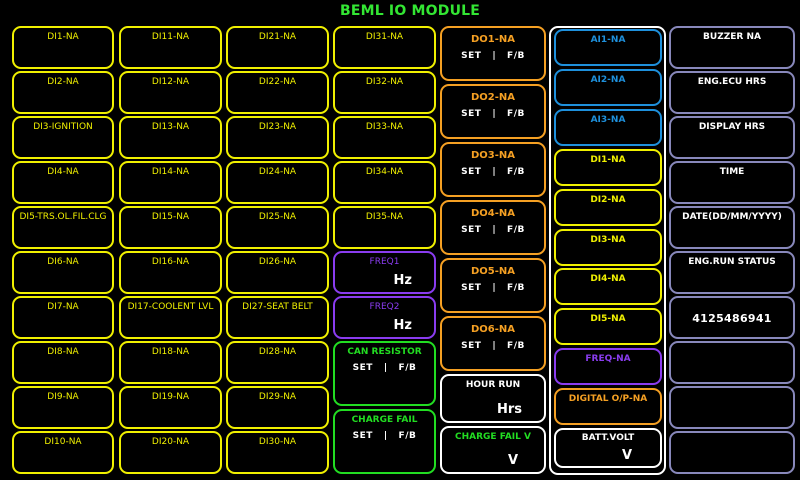  Describe the element at coordinates (626, 455) in the screenshot. I see `batt-volt-unit: V` at that location.